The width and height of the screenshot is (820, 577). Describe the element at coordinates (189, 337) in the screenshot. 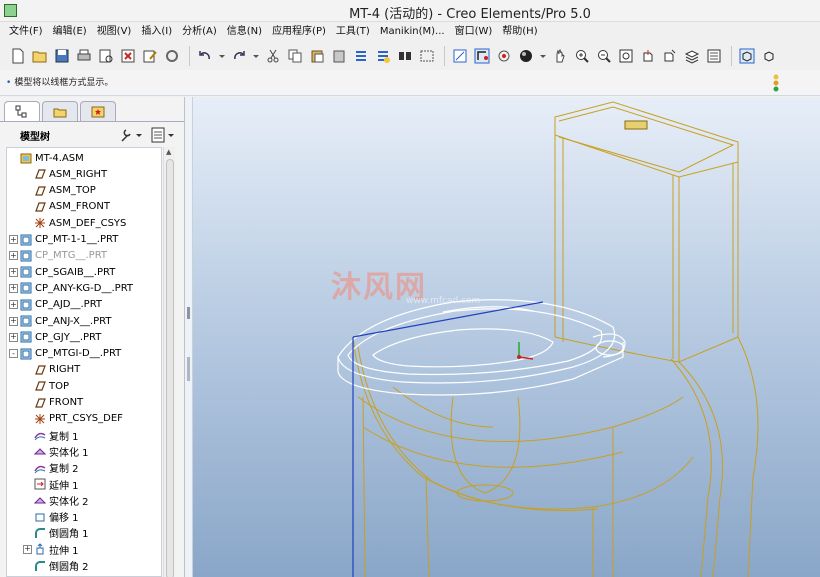

I see `panel-sash` at that location.